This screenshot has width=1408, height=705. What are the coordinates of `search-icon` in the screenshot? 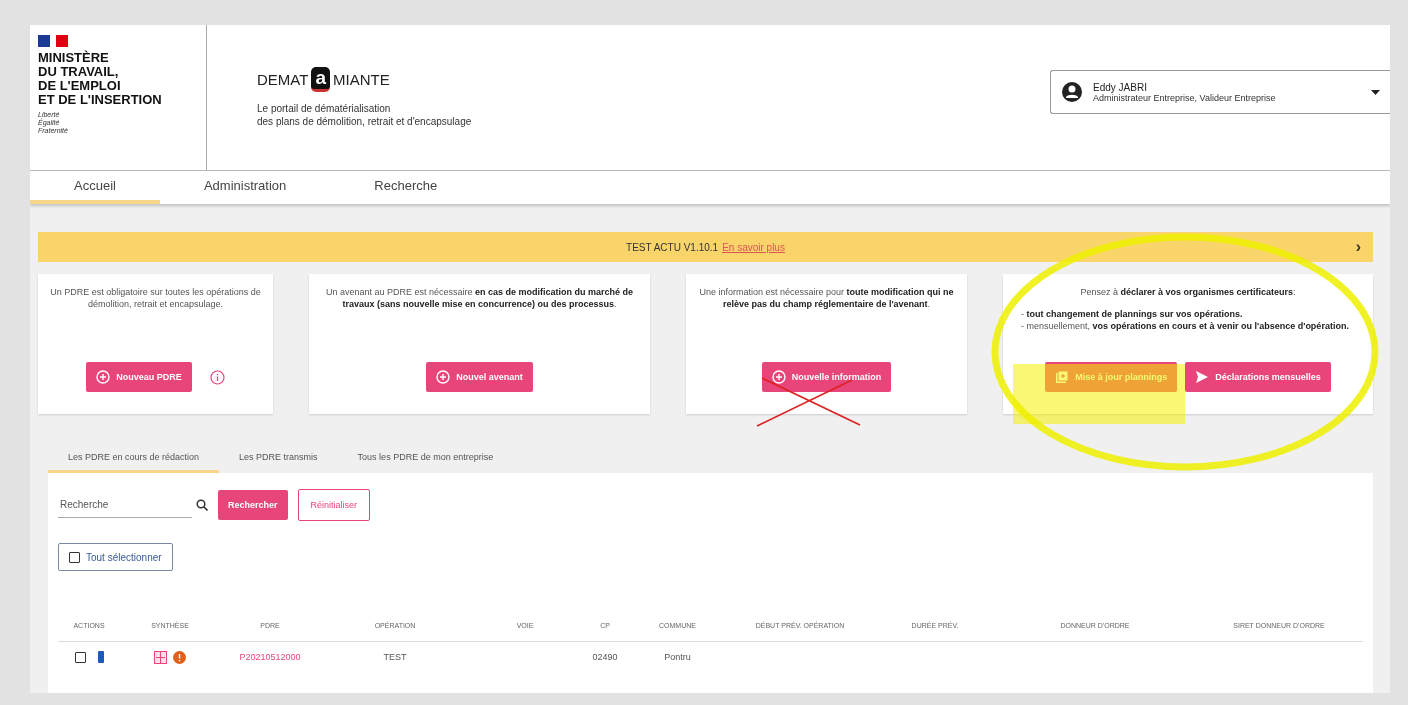 It's located at (202, 505).